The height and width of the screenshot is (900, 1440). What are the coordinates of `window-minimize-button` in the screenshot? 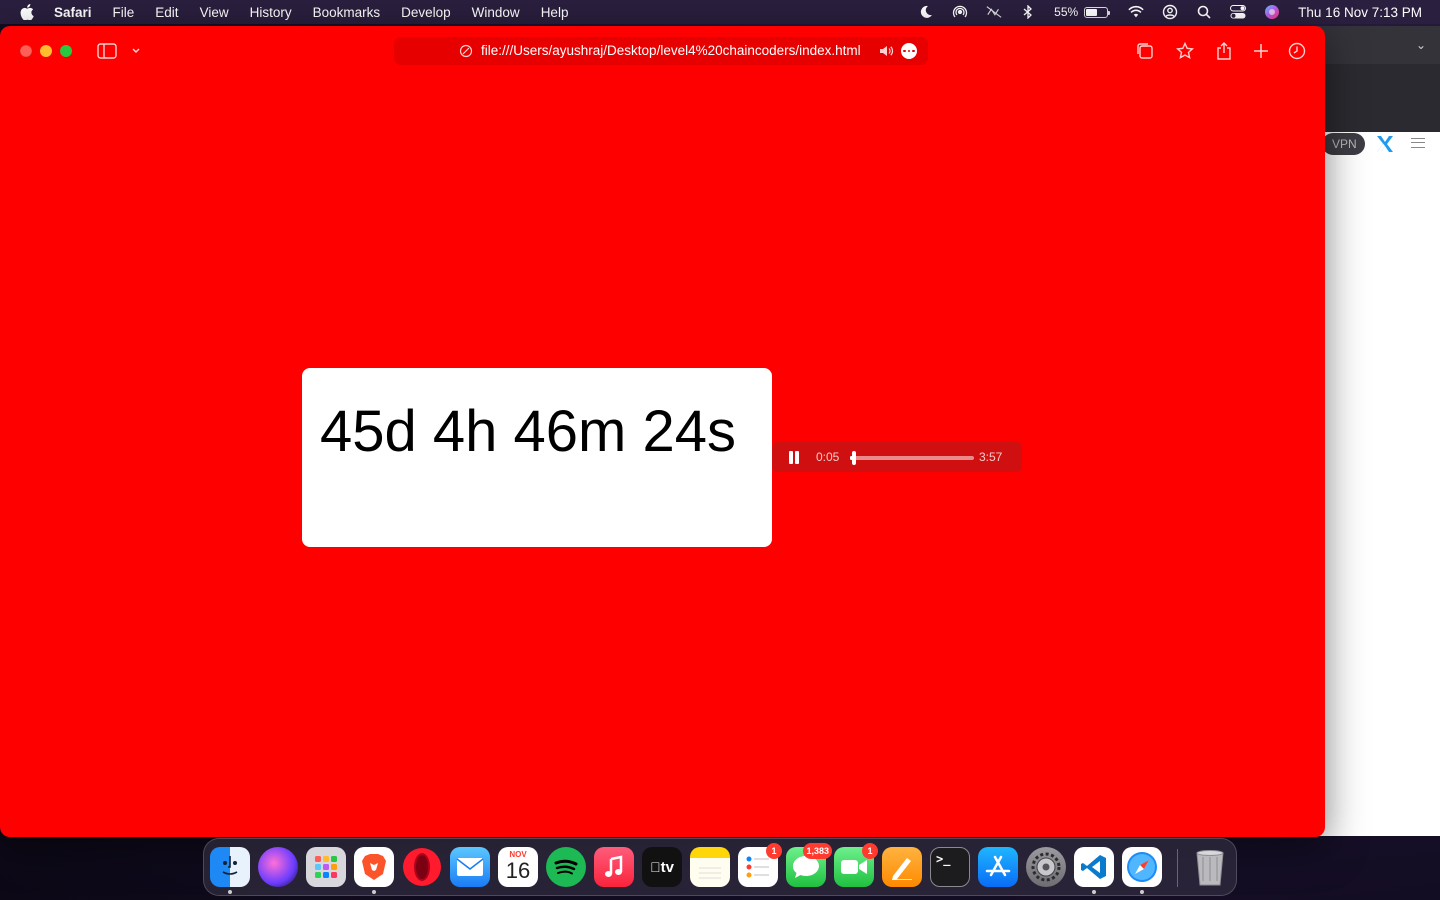 It's located at (46, 51).